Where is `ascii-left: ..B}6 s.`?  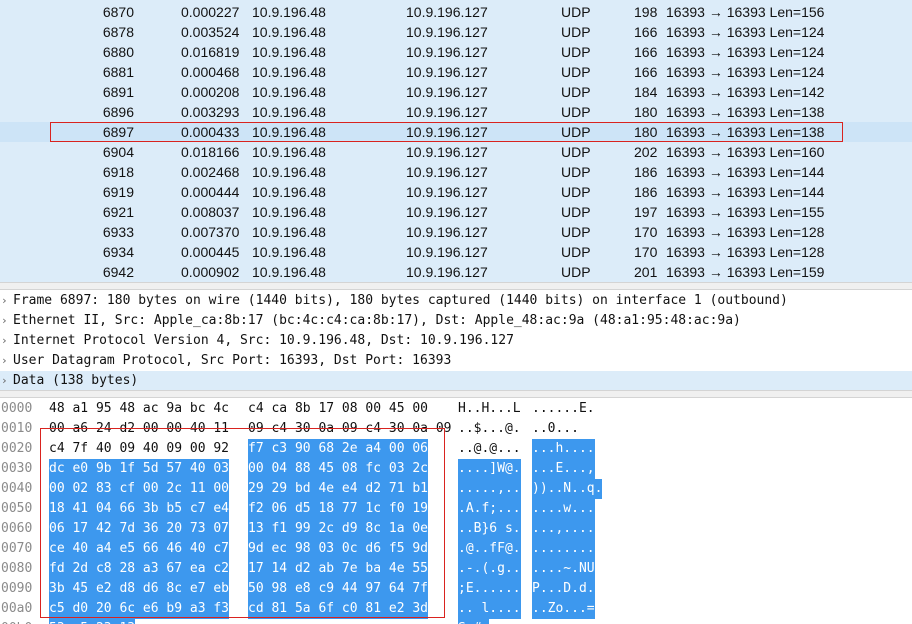 ascii-left: ..B}6 s. is located at coordinates (489, 529).